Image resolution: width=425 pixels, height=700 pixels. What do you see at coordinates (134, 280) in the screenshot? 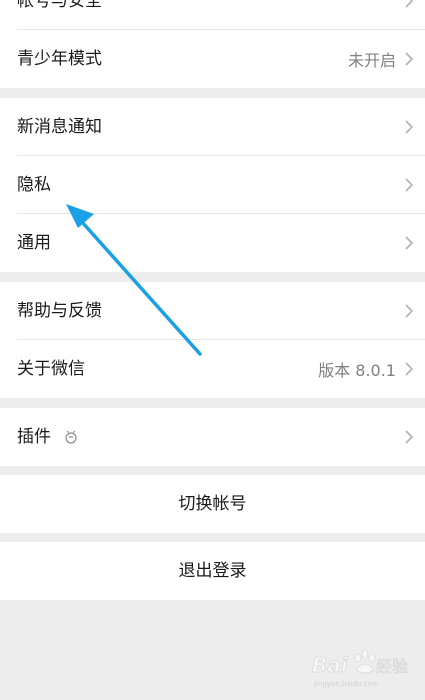
I see `annotation-arrow` at bounding box center [134, 280].